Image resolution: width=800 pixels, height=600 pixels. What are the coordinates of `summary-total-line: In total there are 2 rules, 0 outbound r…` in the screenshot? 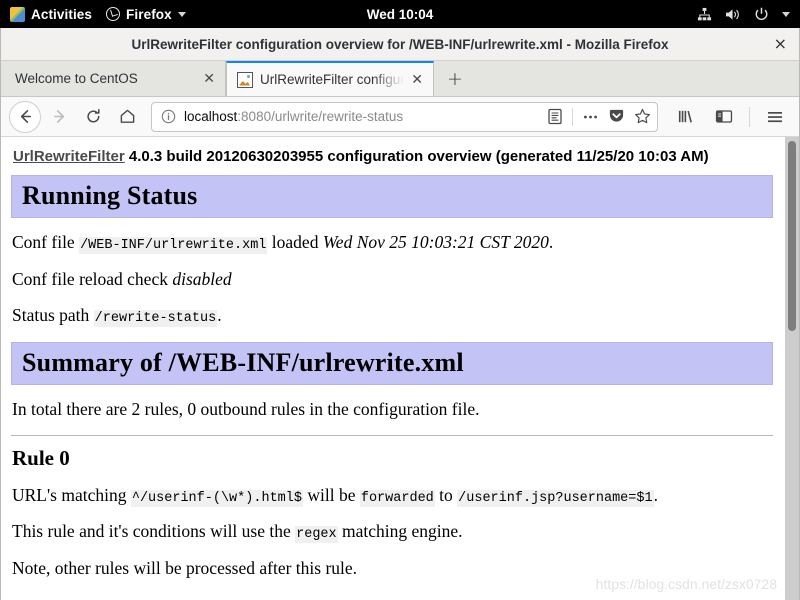 It's located at (246, 408).